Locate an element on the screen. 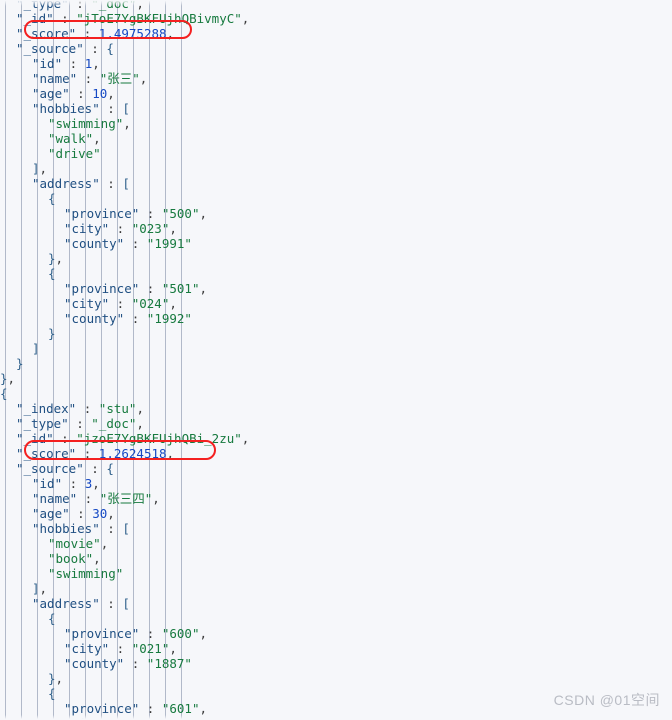 The width and height of the screenshot is (672, 720). json-number-value: 10 is located at coordinates (100, 93).